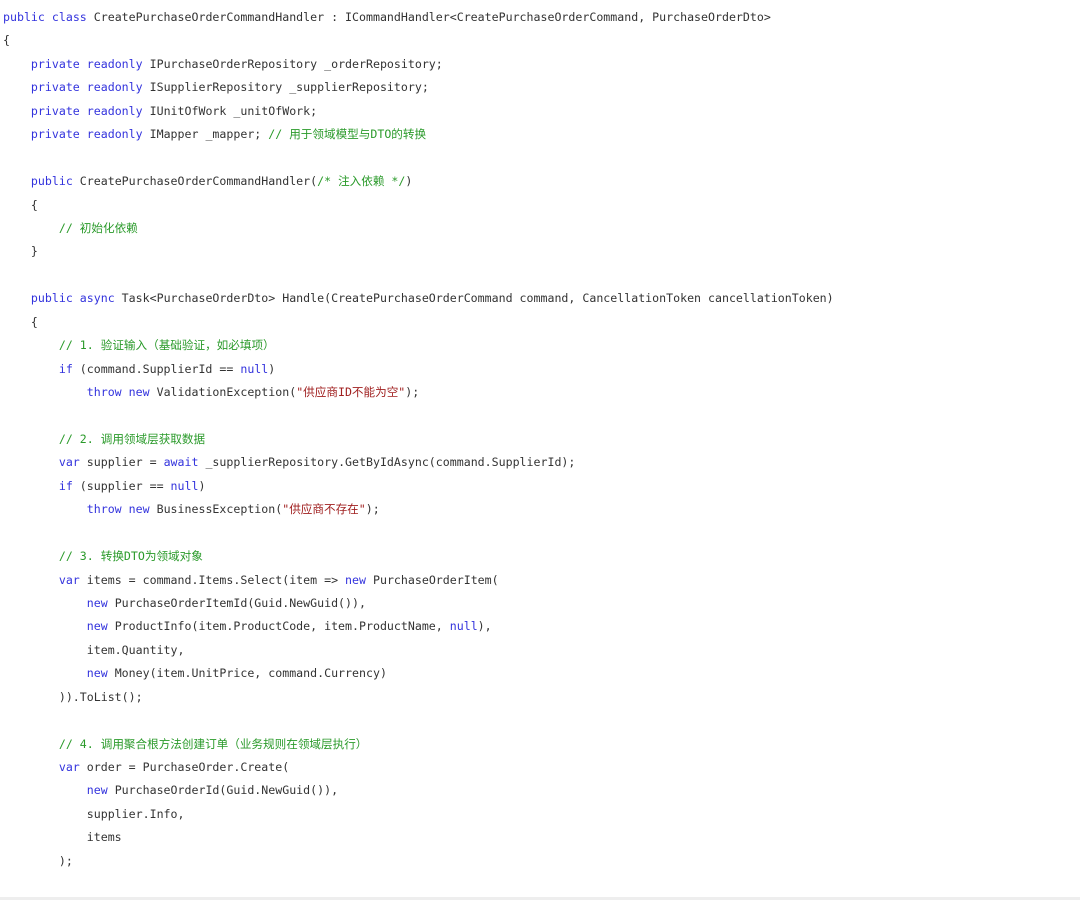 The height and width of the screenshot is (900, 1080). I want to click on code-comment: // 3. 转换DTO为领域对象, so click(130, 556).